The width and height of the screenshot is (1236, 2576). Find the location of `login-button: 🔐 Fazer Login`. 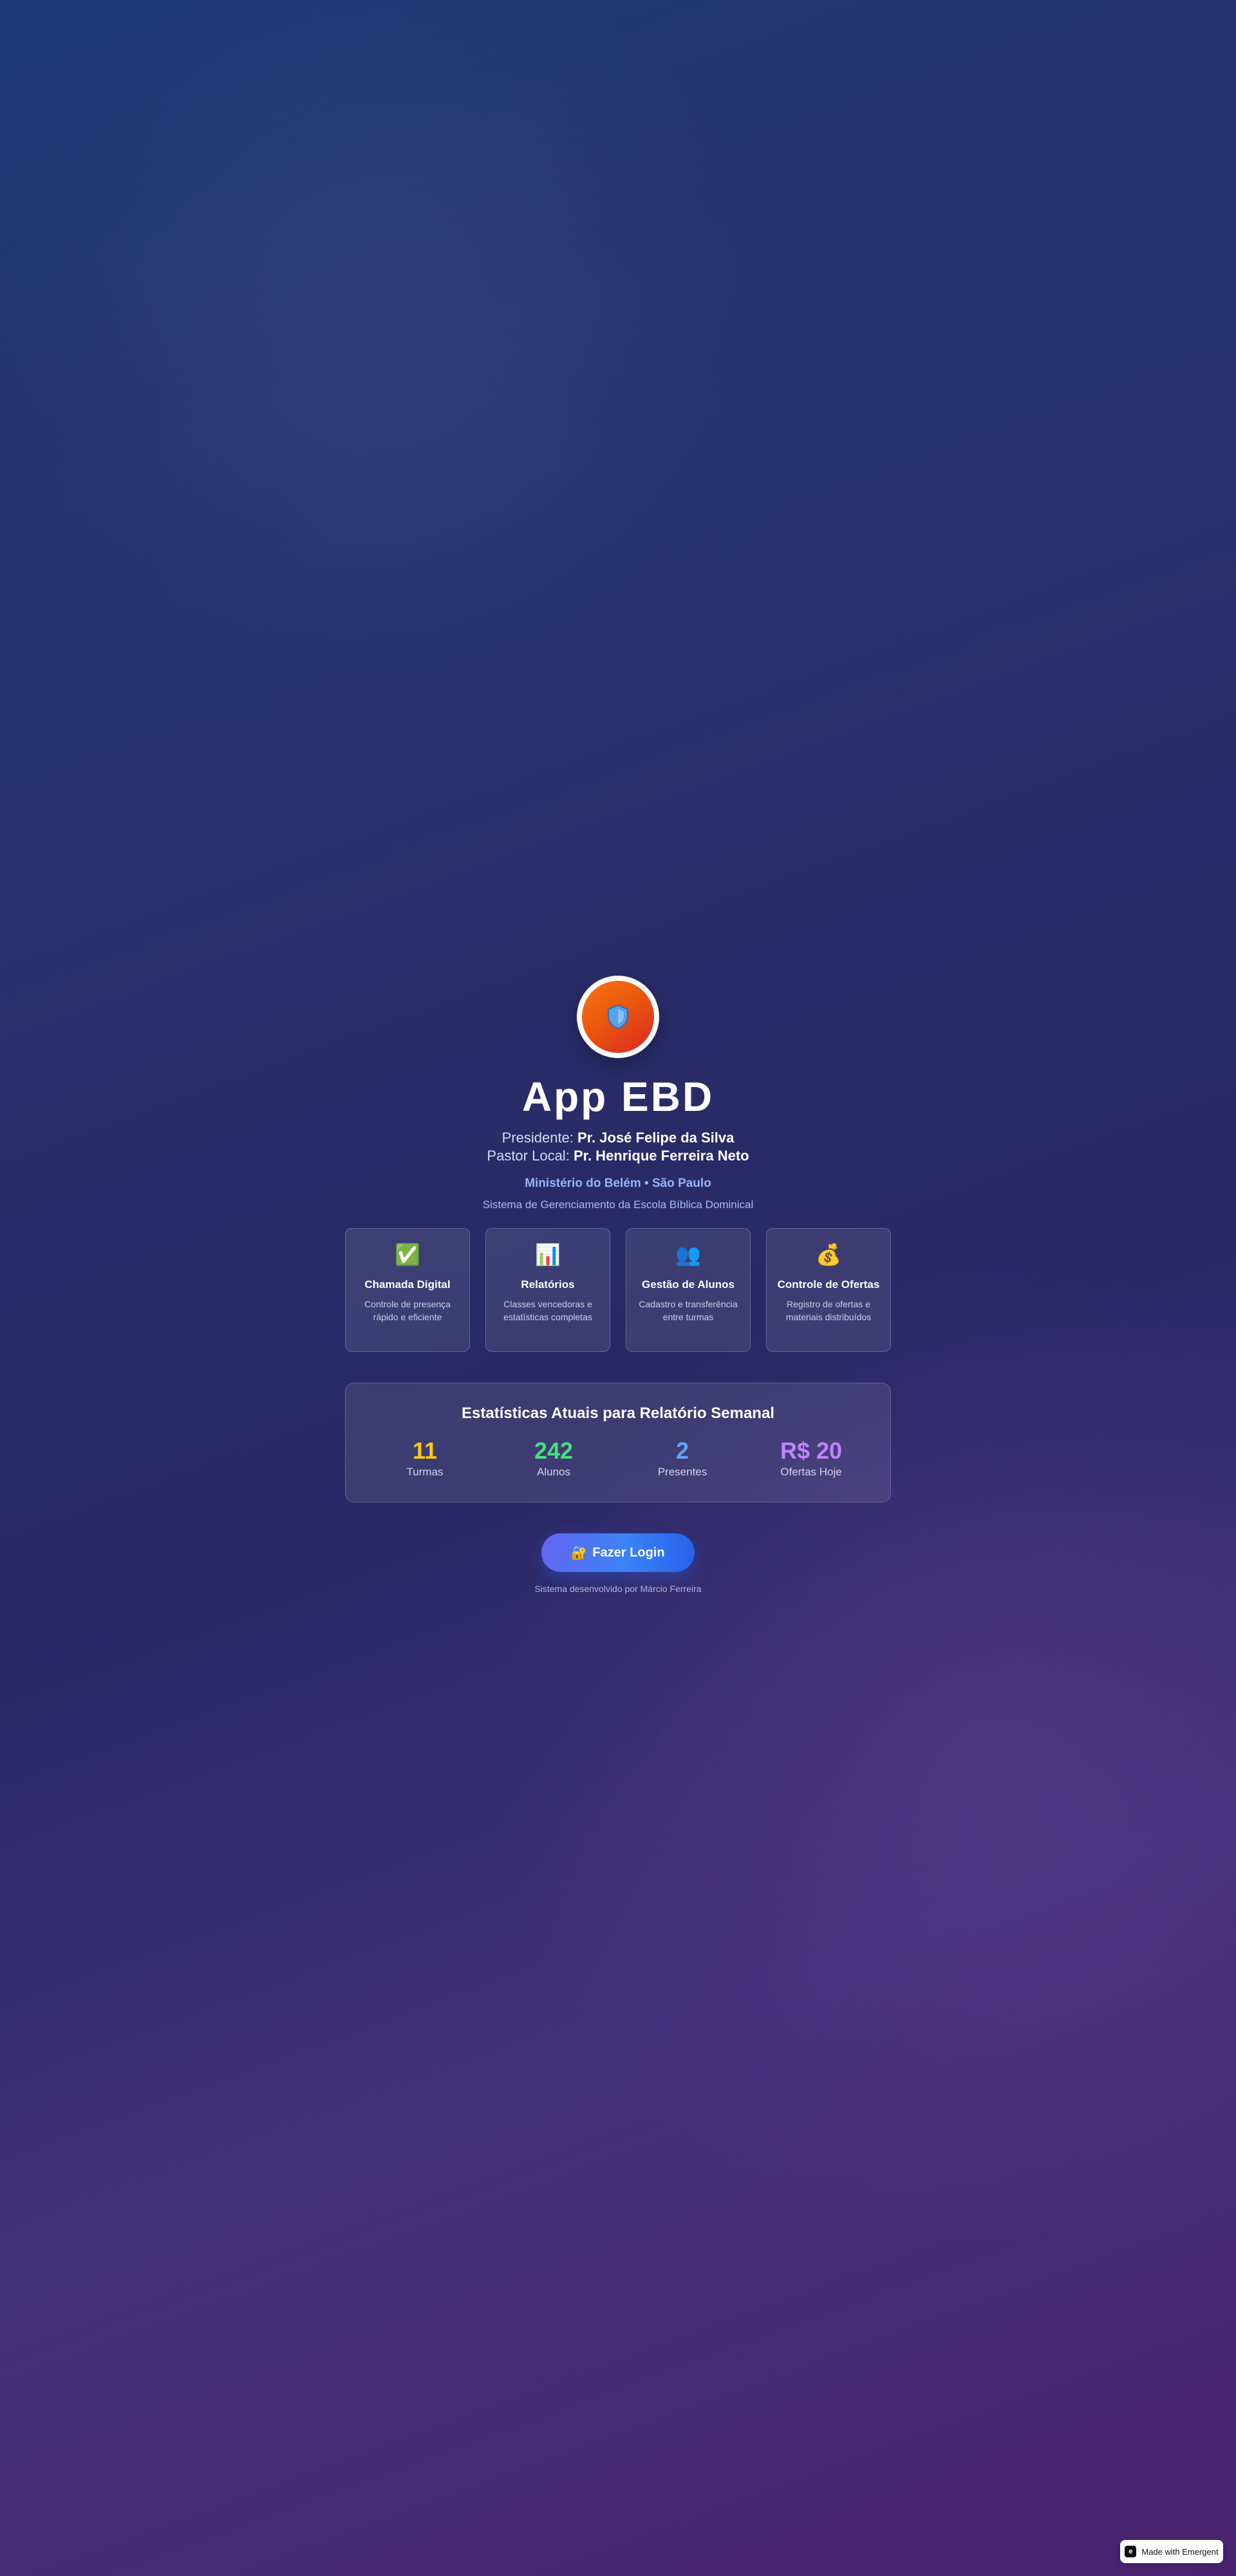

login-button: 🔐 Fazer Login is located at coordinates (618, 1552).